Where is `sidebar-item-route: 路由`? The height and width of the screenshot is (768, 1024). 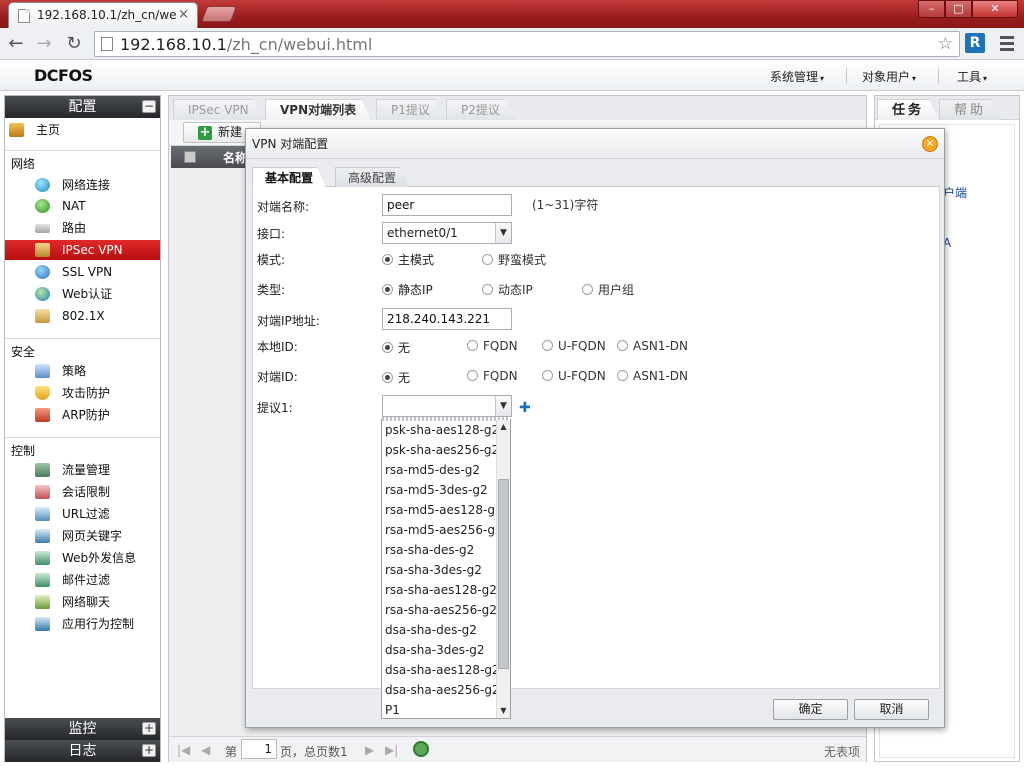
sidebar-item-route: 路由 is located at coordinates (82, 228).